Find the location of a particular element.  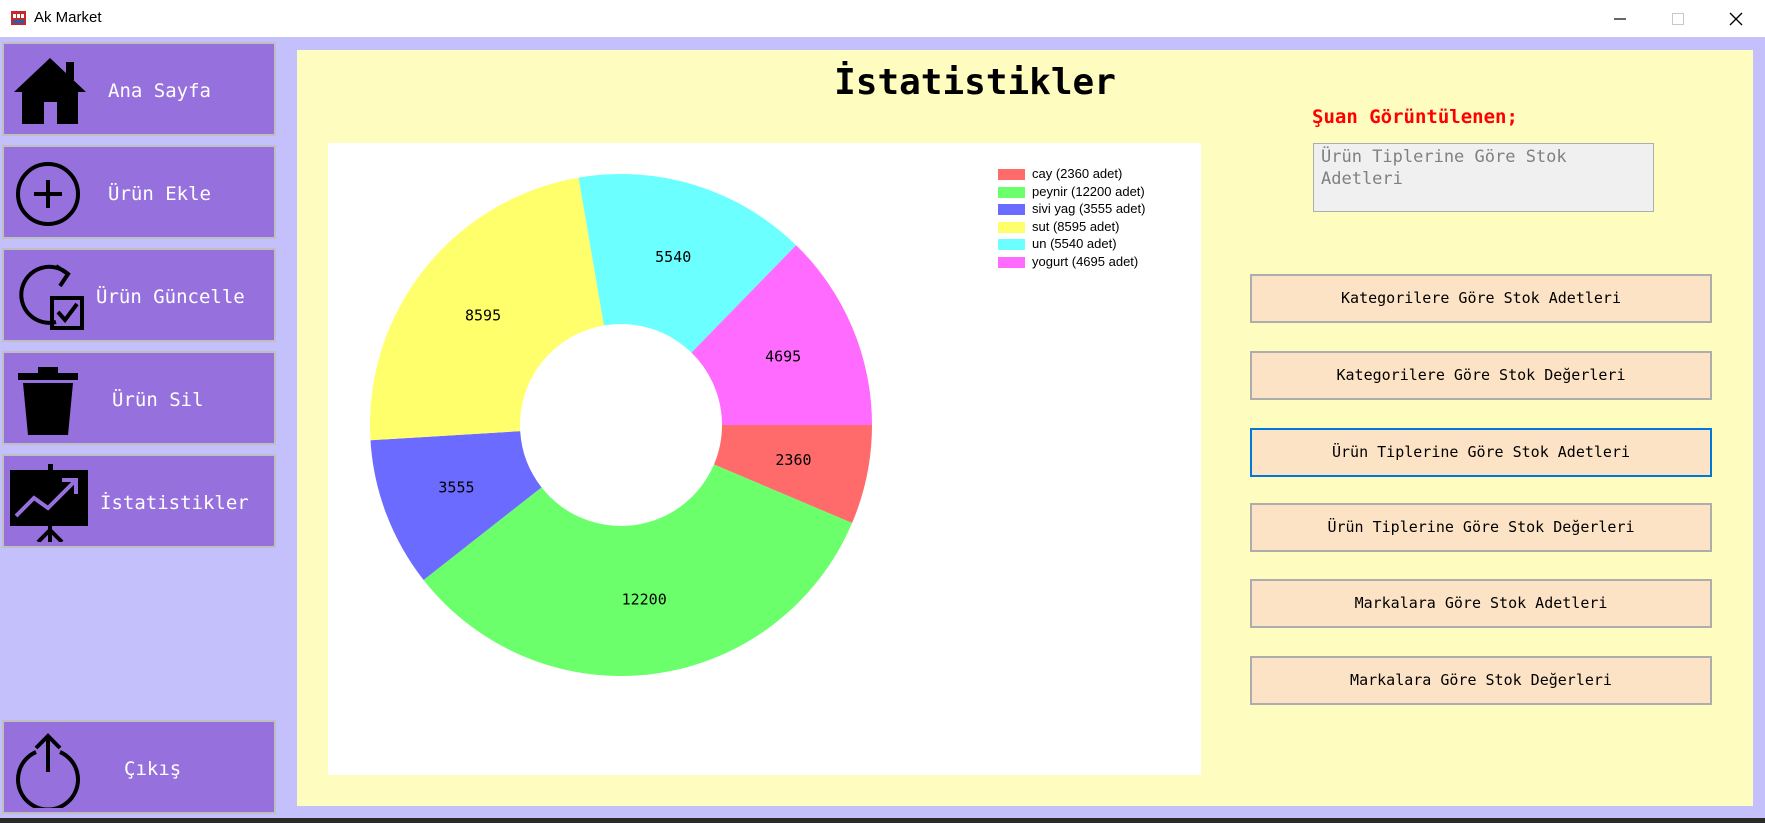

slice-value-label: 8595 is located at coordinates (483, 316).